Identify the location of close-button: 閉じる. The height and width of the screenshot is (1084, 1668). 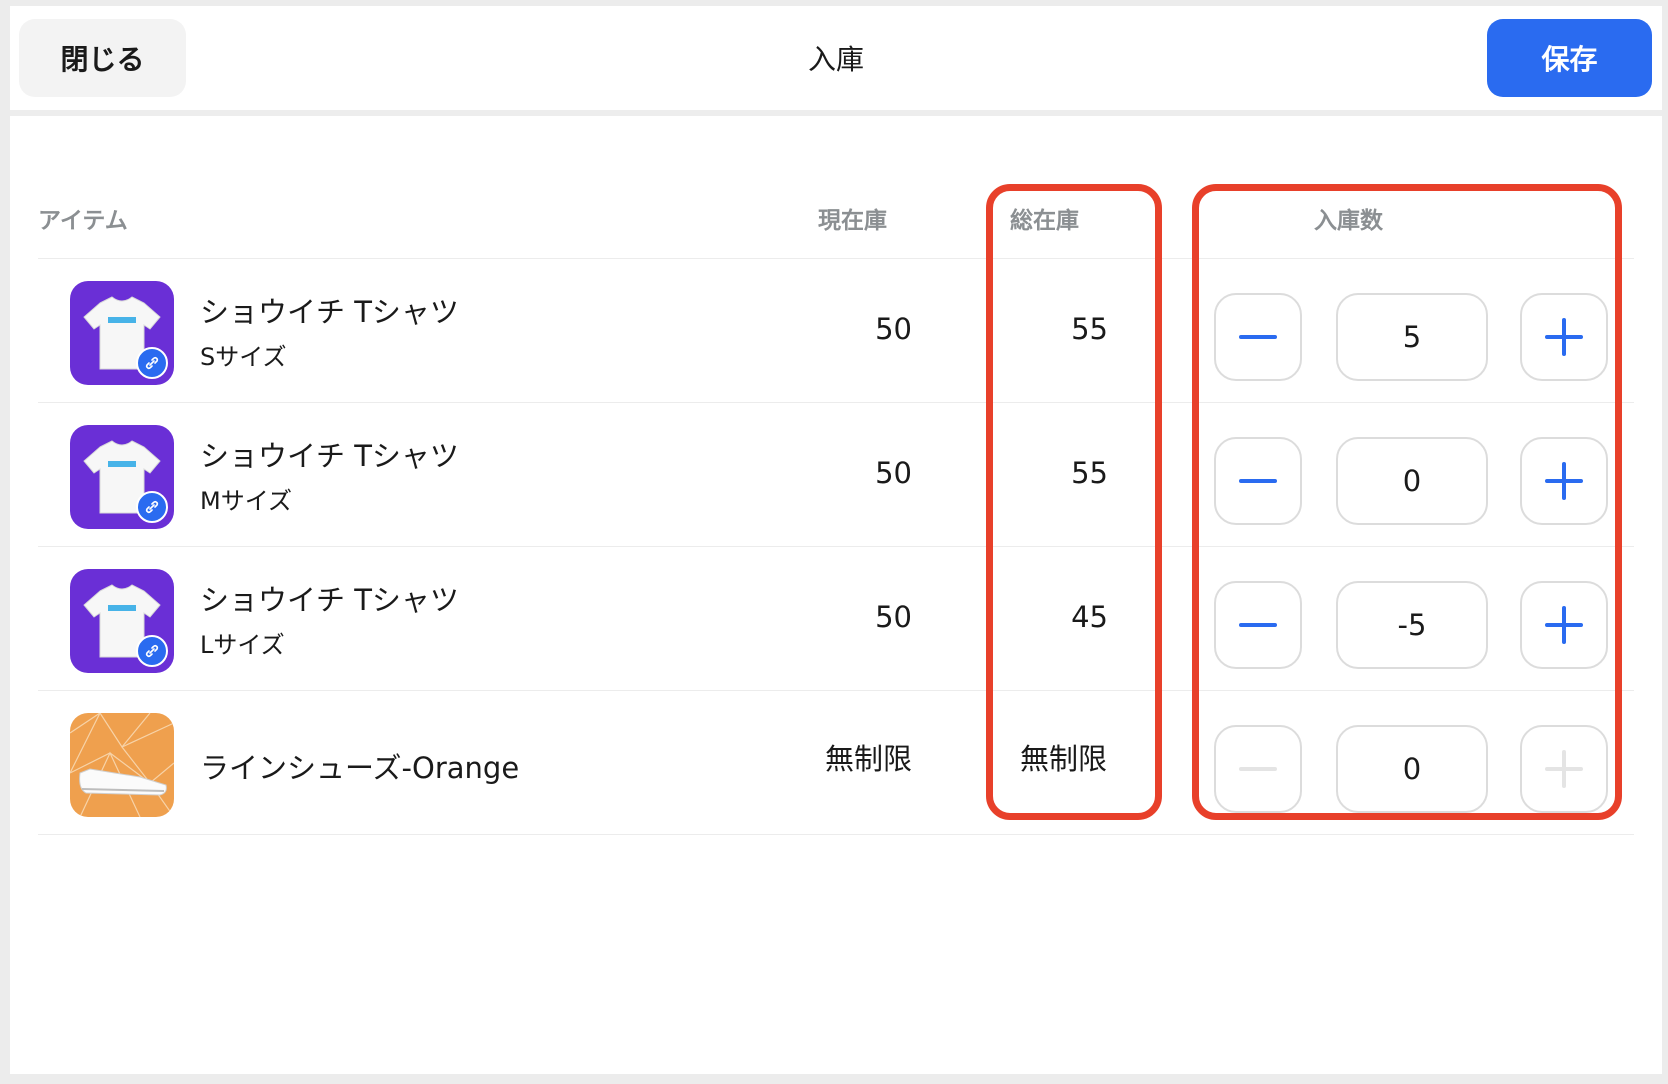
(102, 58).